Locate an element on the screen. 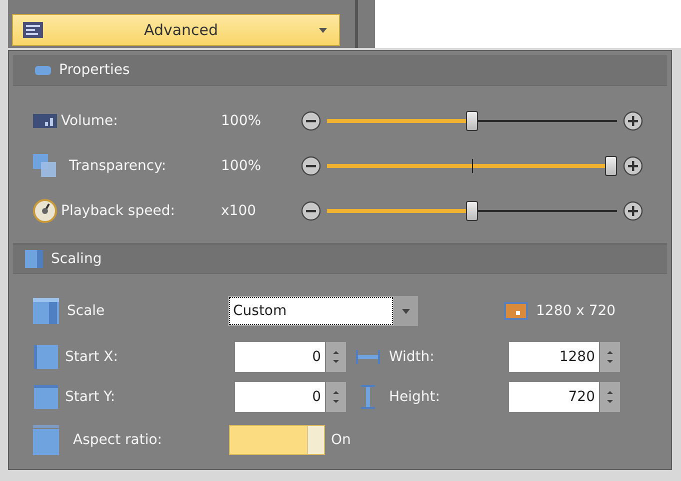 The height and width of the screenshot is (481, 681). section-title: Scaling is located at coordinates (76, 259).